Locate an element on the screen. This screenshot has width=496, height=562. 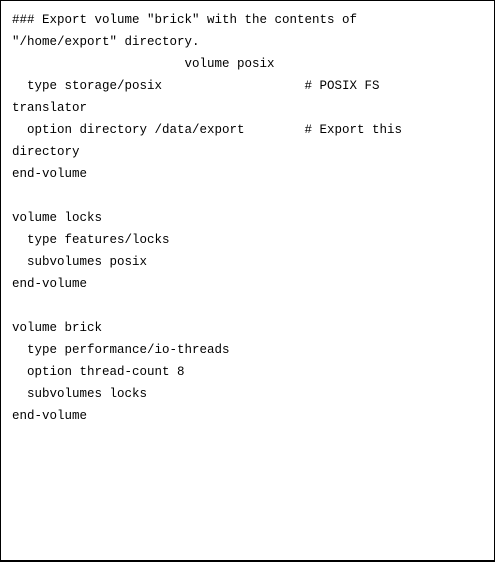
code-line: directory is located at coordinates (46, 152).